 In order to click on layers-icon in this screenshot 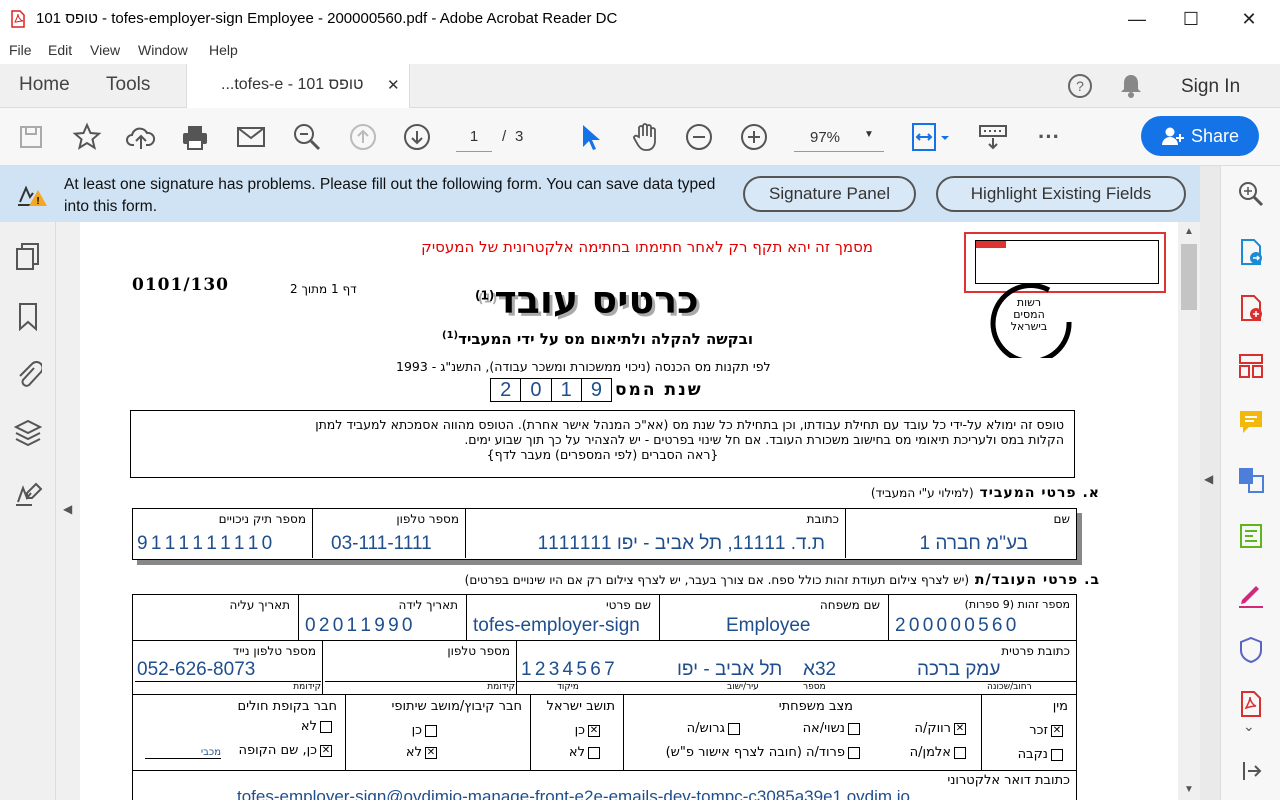, I will do `click(28, 433)`.